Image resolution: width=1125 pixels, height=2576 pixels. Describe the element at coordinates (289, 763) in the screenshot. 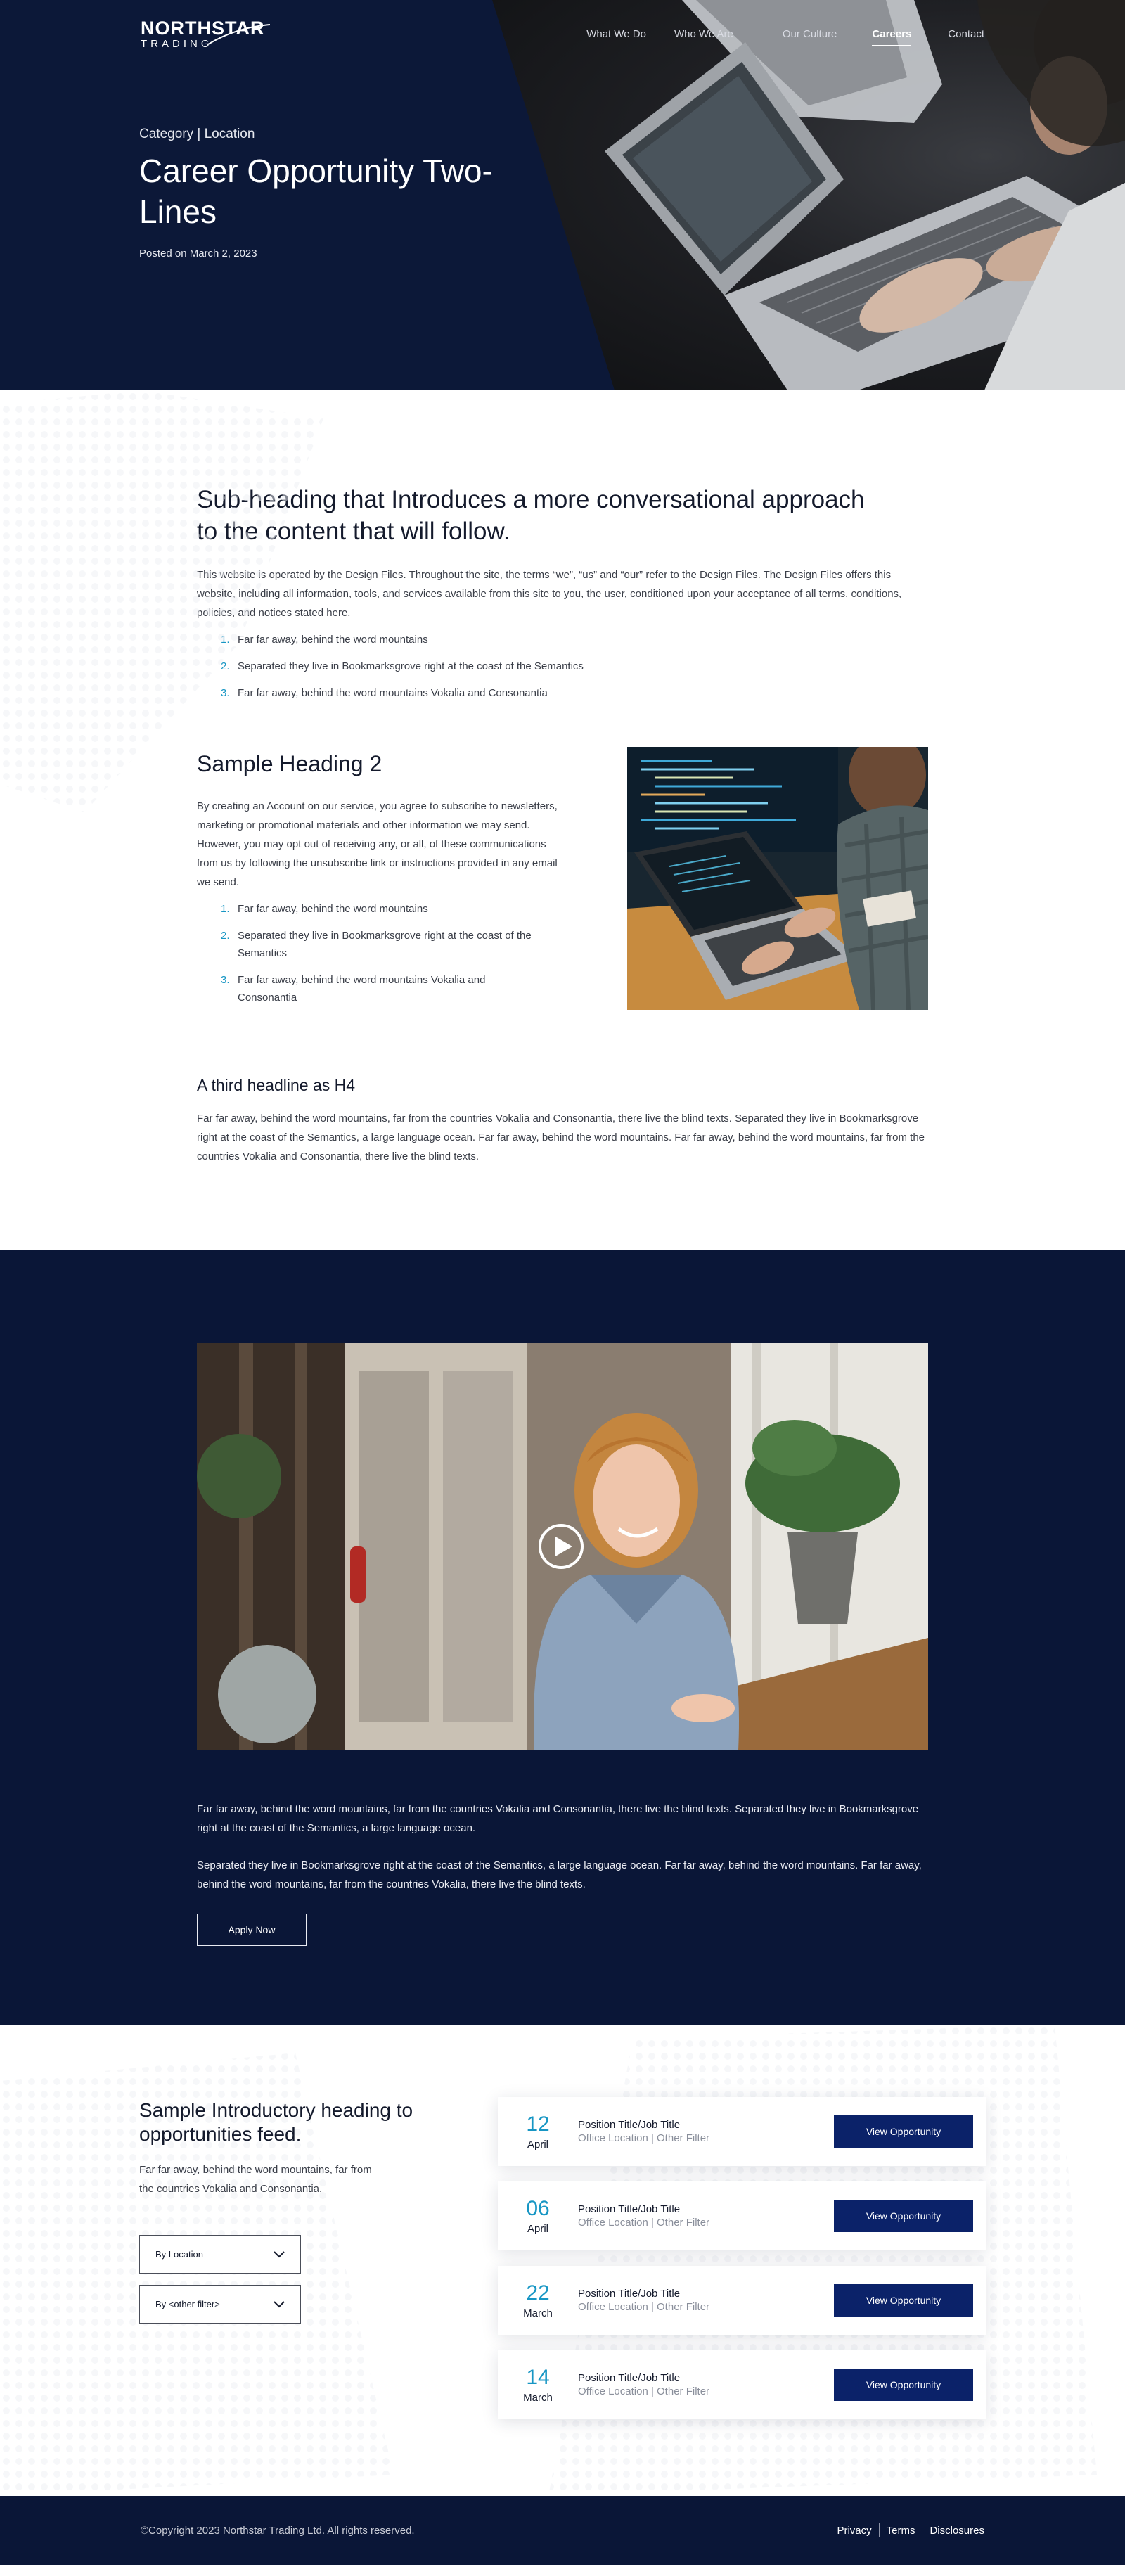

I see `heading-2: Sample Heading 2` at that location.